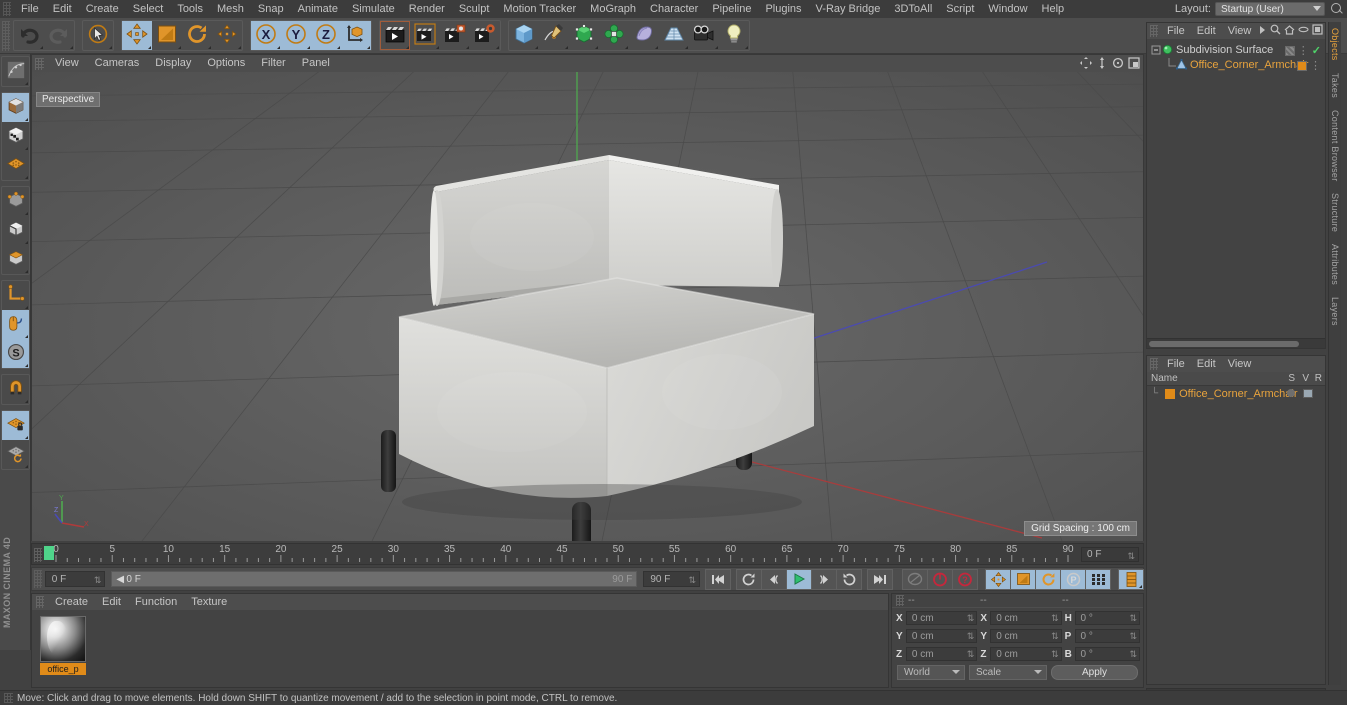  Describe the element at coordinates (1335, 44) in the screenshot. I see `vertical-tab-objects: Objects` at that location.